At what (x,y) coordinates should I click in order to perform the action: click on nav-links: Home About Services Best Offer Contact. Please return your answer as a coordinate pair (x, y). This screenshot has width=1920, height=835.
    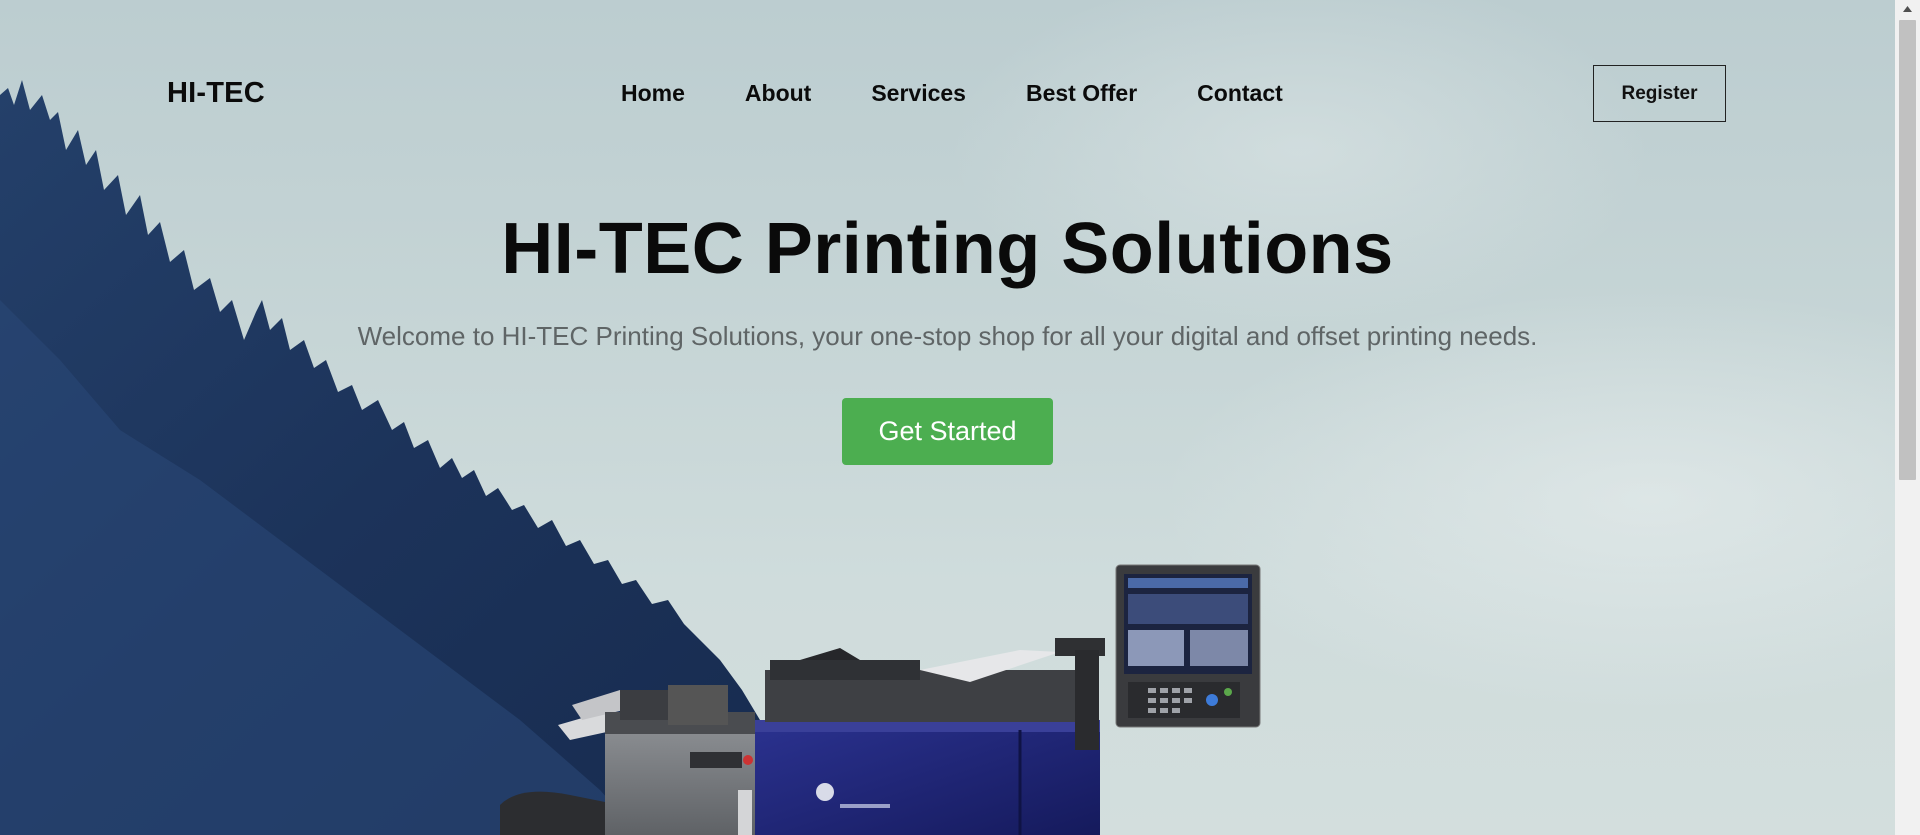
    Looking at the image, I should click on (952, 93).